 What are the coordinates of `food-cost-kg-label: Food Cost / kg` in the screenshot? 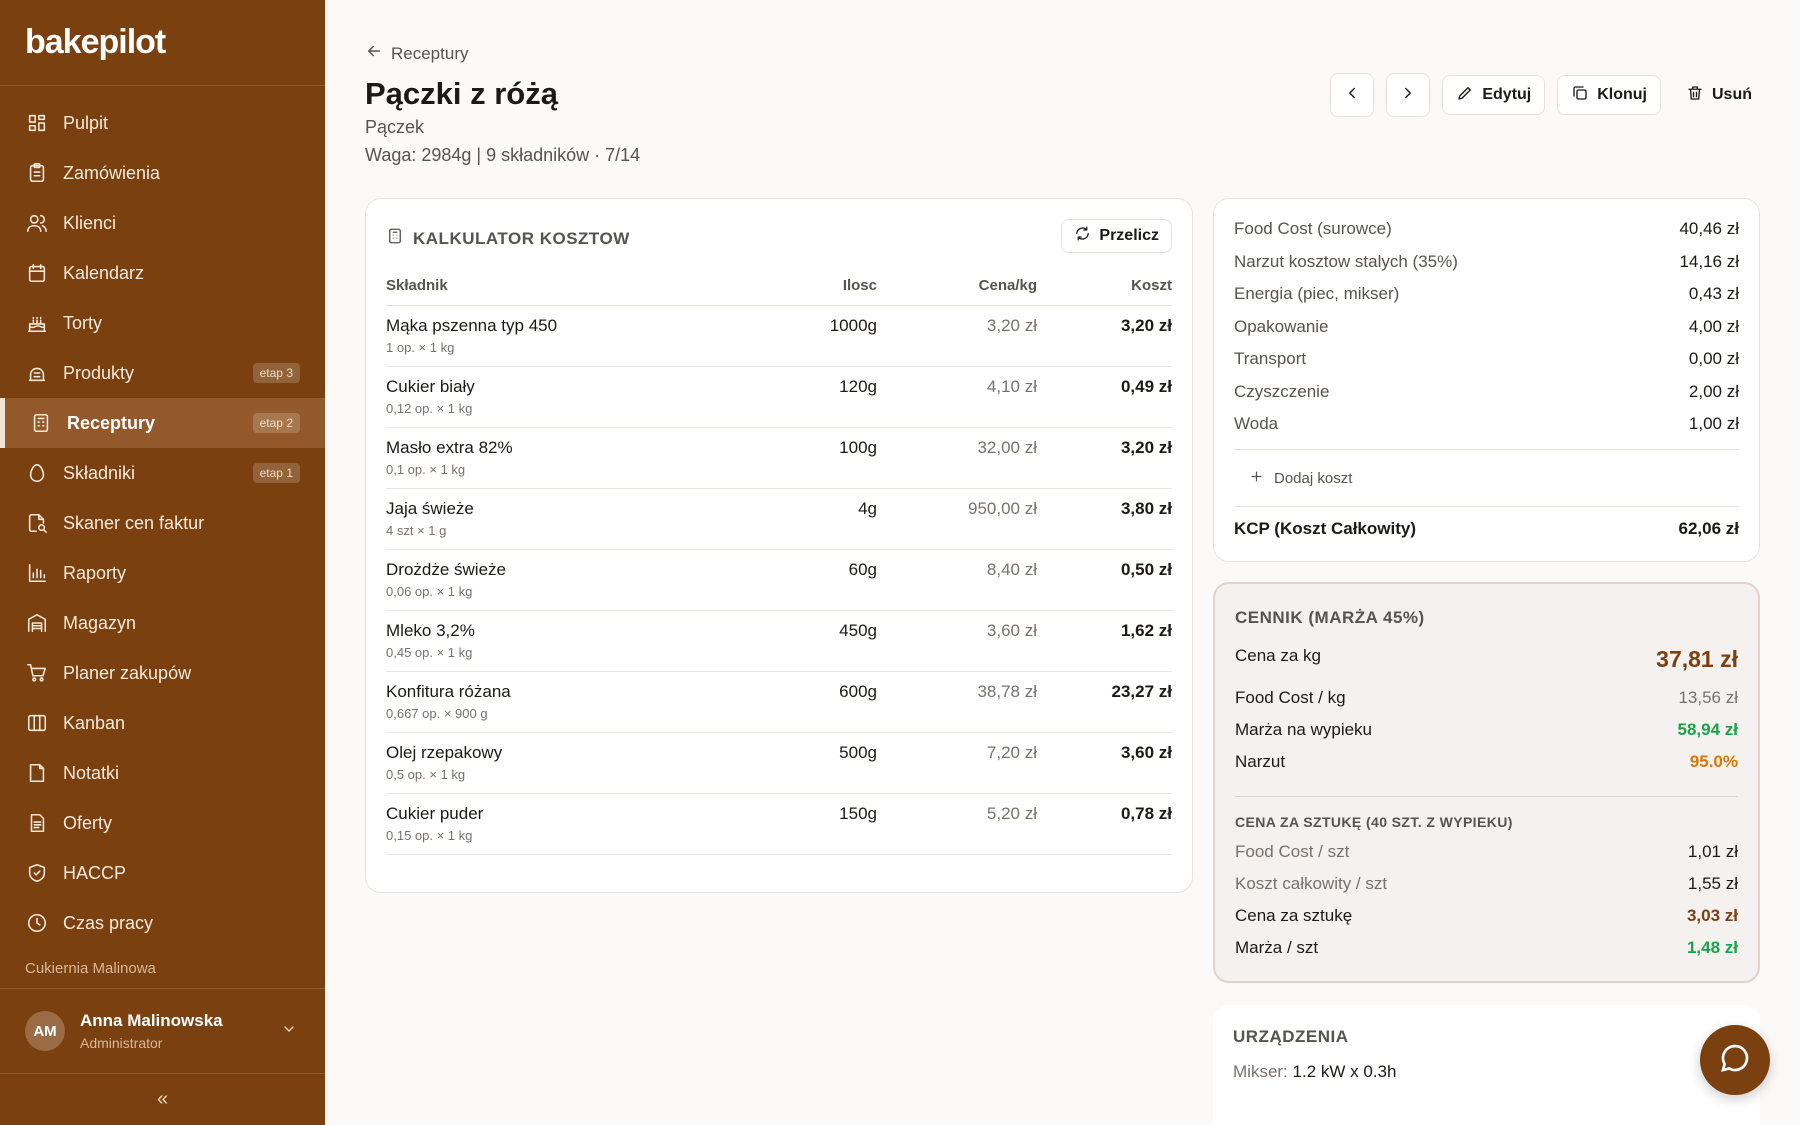 It's located at (1290, 697).